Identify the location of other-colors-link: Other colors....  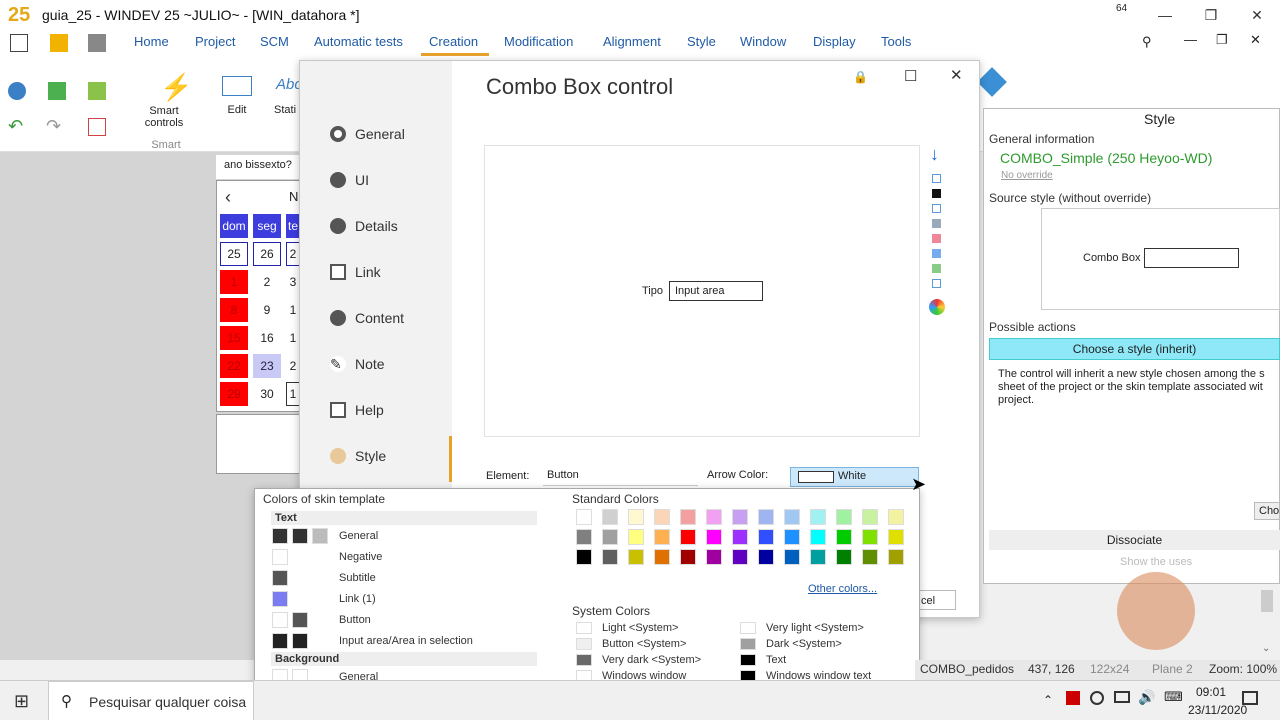
(842, 589).